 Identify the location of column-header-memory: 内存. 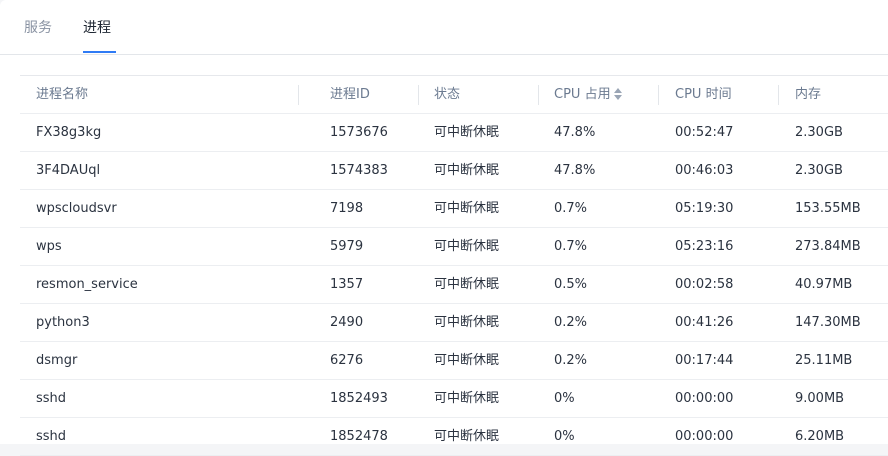
(808, 94).